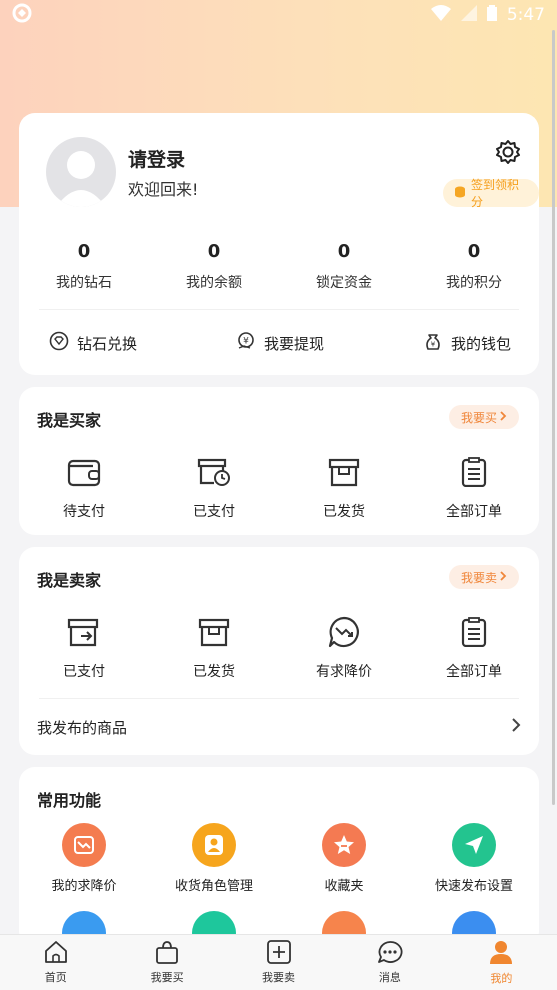  What do you see at coordinates (474, 632) in the screenshot?
I see `order-list-icon` at bounding box center [474, 632].